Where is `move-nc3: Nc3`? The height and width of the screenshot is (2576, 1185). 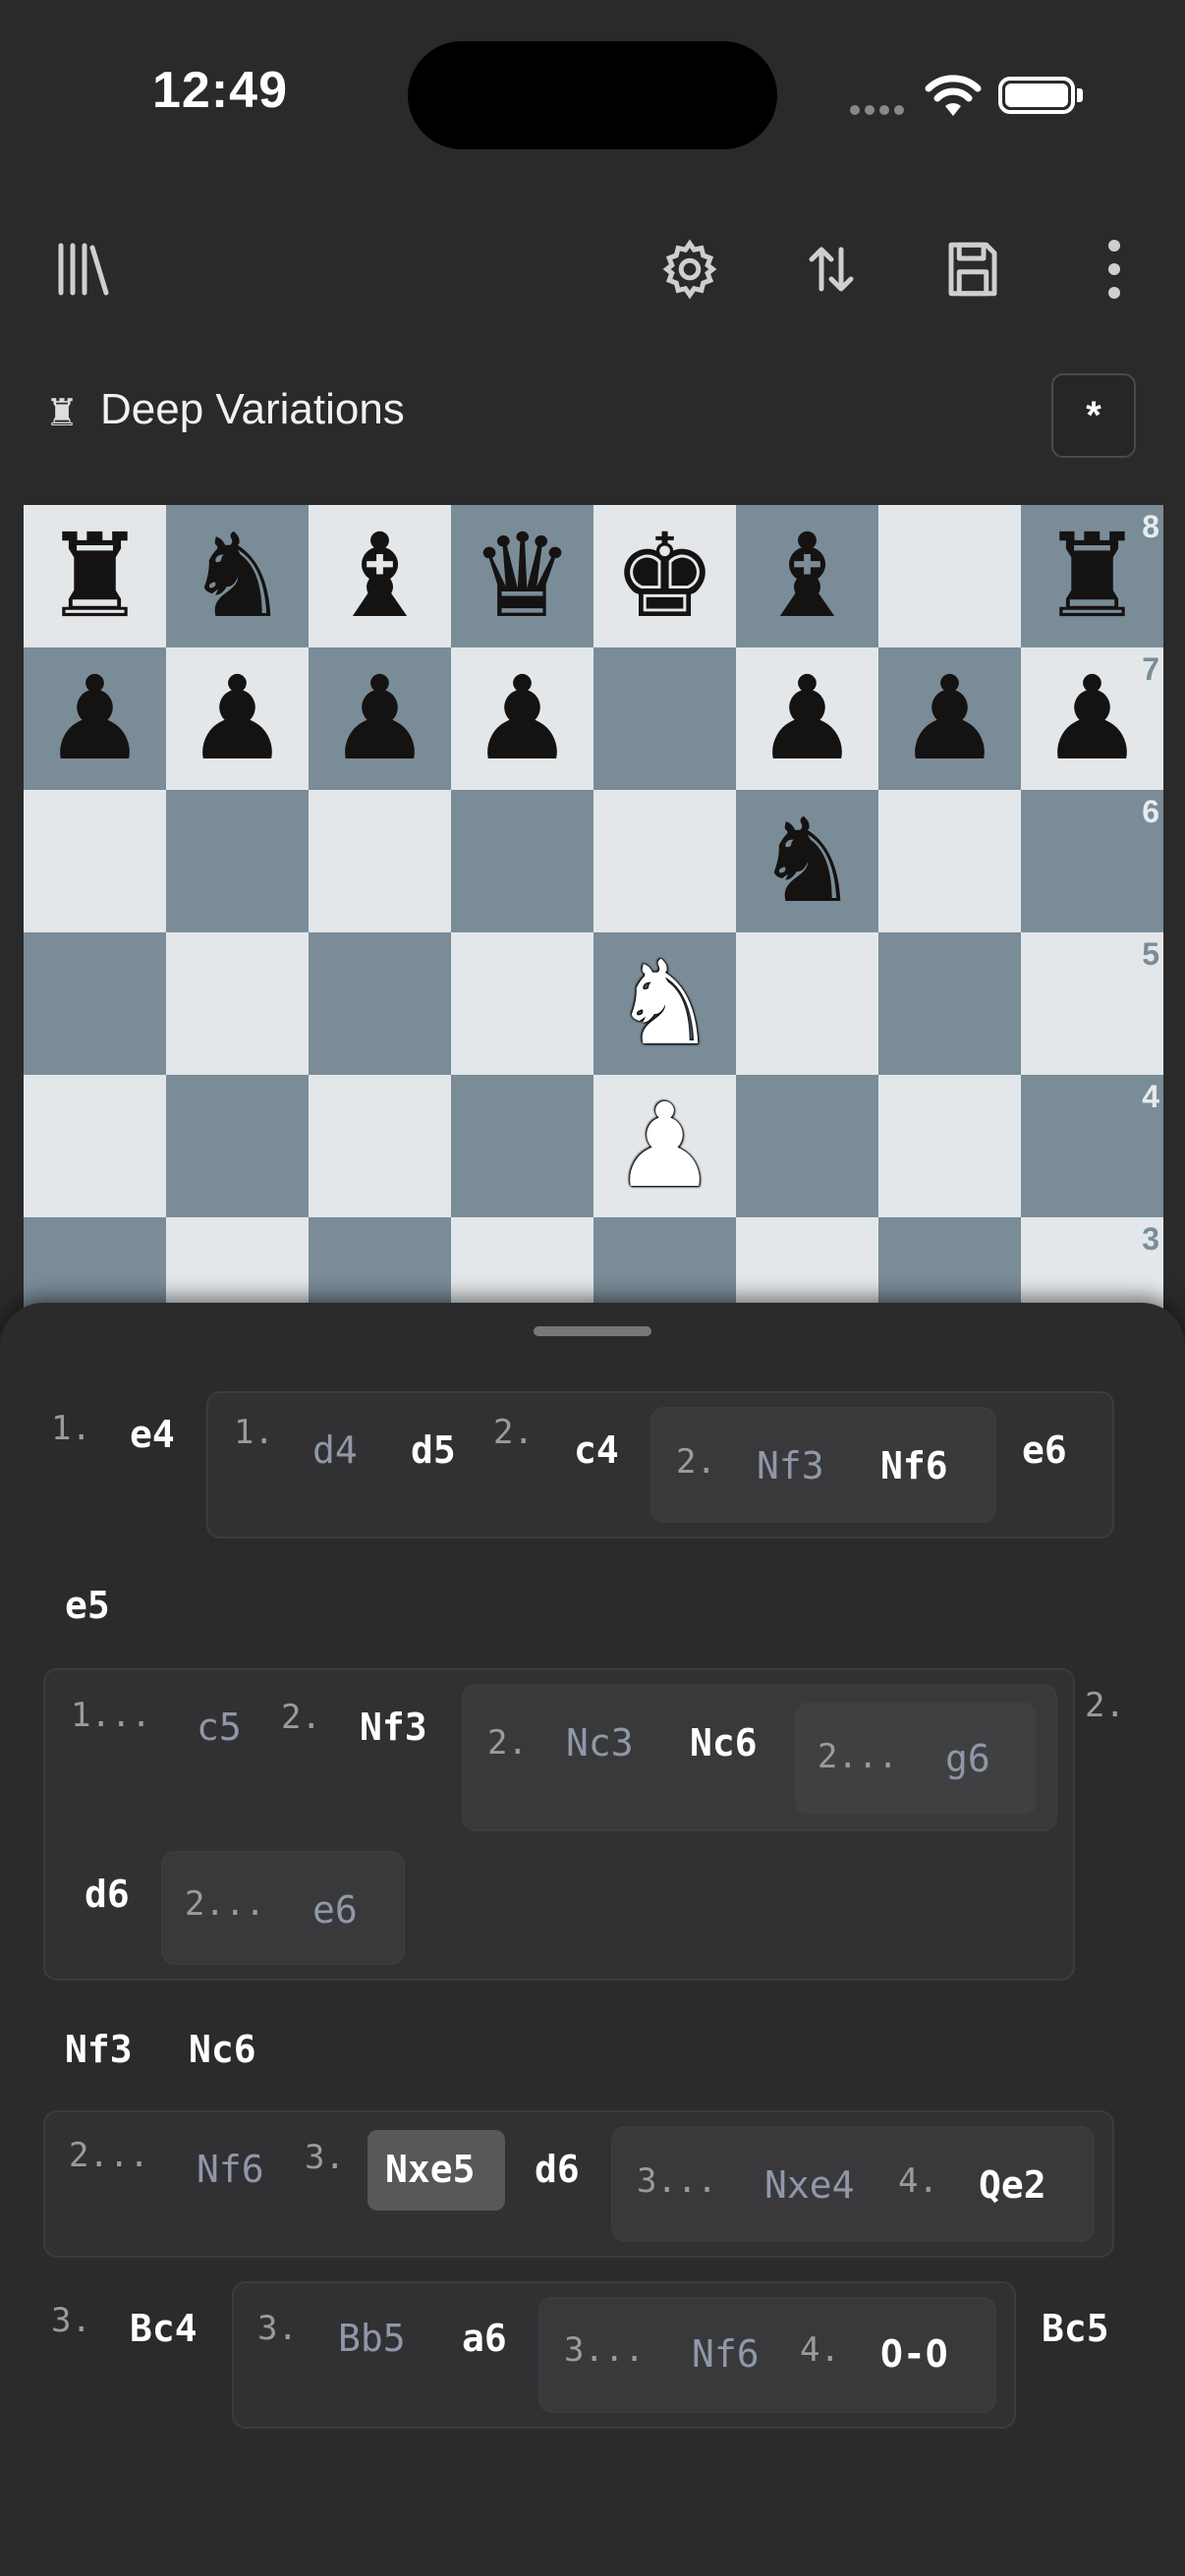
move-nc3: Nc3 is located at coordinates (600, 1742).